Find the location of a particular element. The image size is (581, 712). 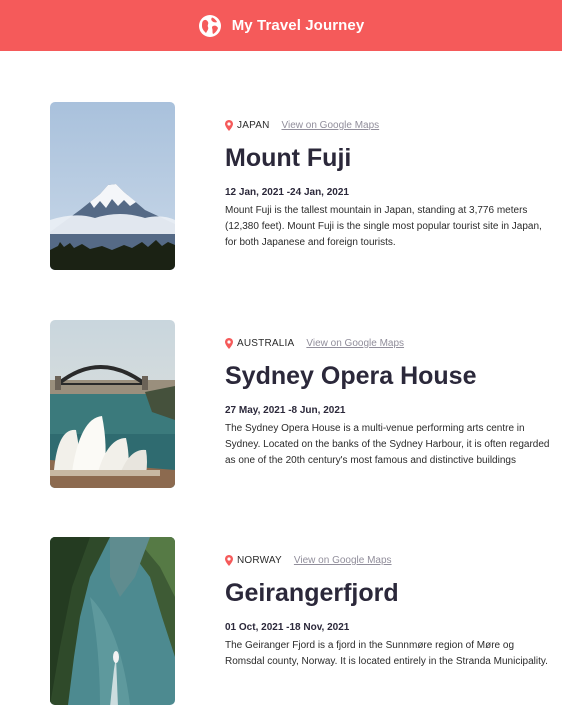

location-row: AUSTRALIA View on Google Maps is located at coordinates (314, 343).